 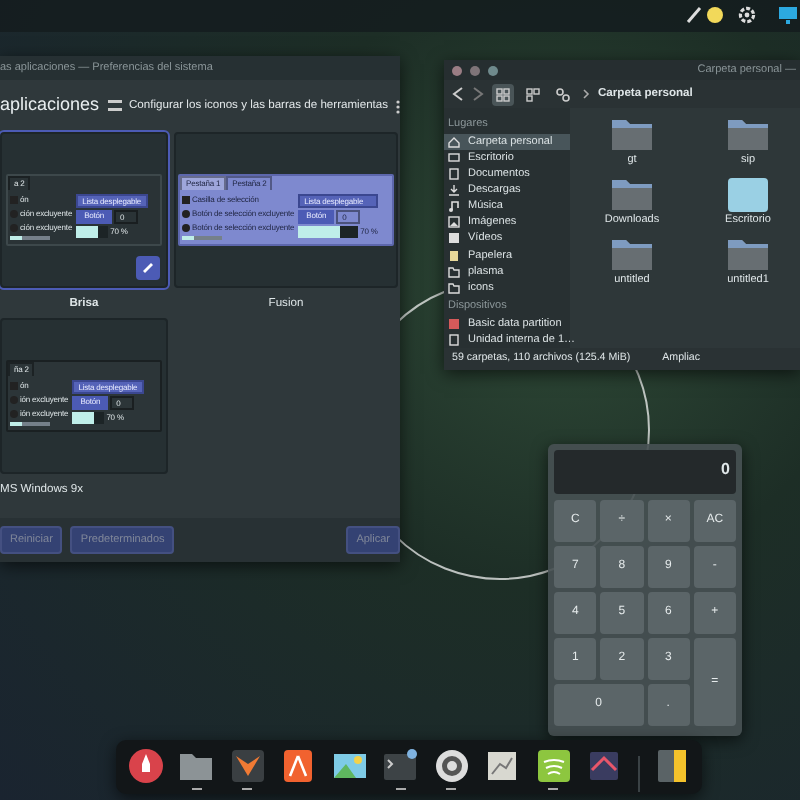 What do you see at coordinates (114, 106) in the screenshot?
I see `toolbar-icon` at bounding box center [114, 106].